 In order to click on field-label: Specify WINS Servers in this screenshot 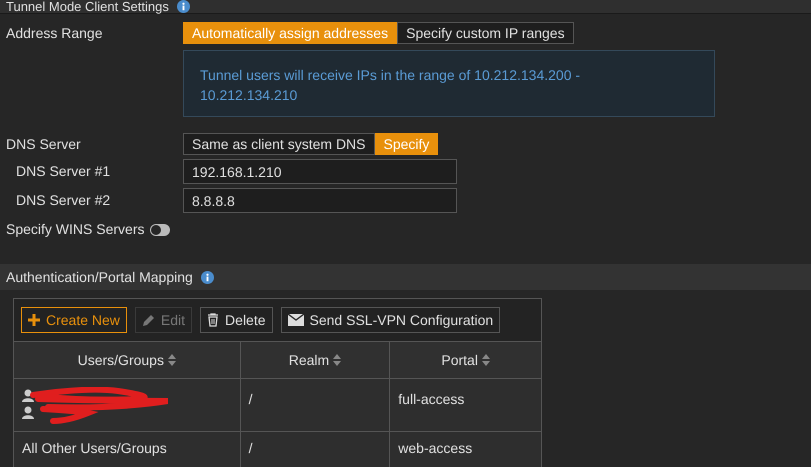, I will do `click(75, 229)`.